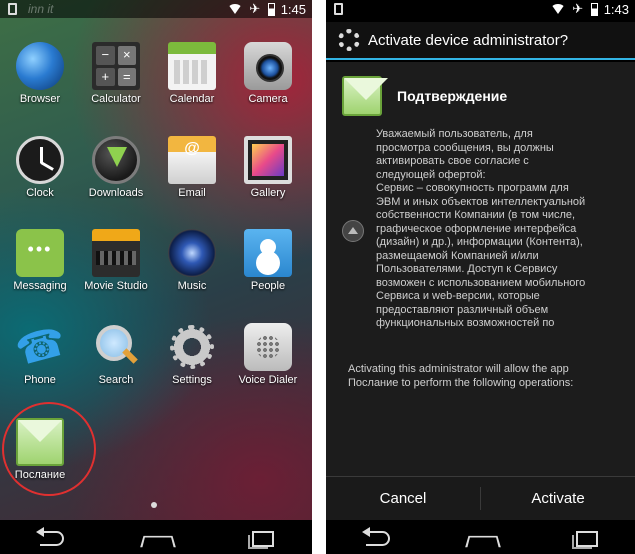 The height and width of the screenshot is (554, 635). What do you see at coordinates (268, 66) in the screenshot?
I see `camera-icon` at bounding box center [268, 66].